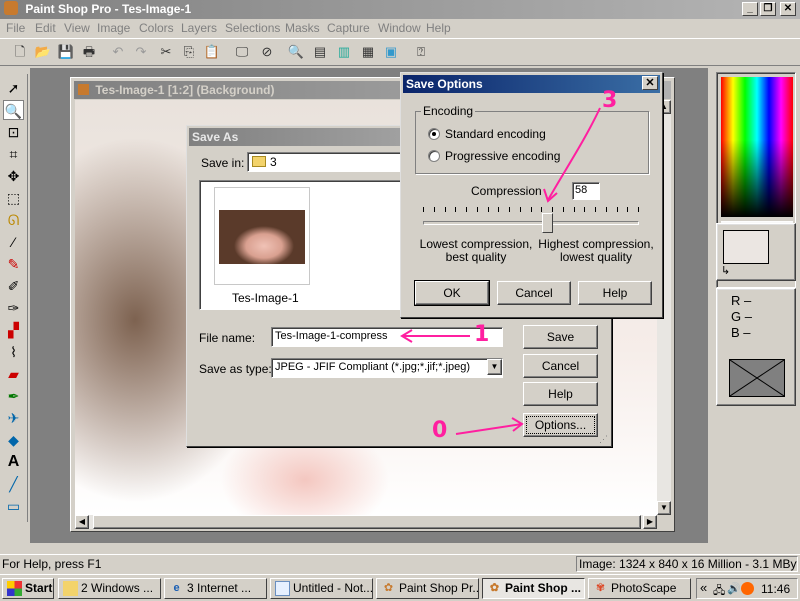 The height and width of the screenshot is (601, 800). I want to click on file-list: Tes-Image-1, so click(301, 245).